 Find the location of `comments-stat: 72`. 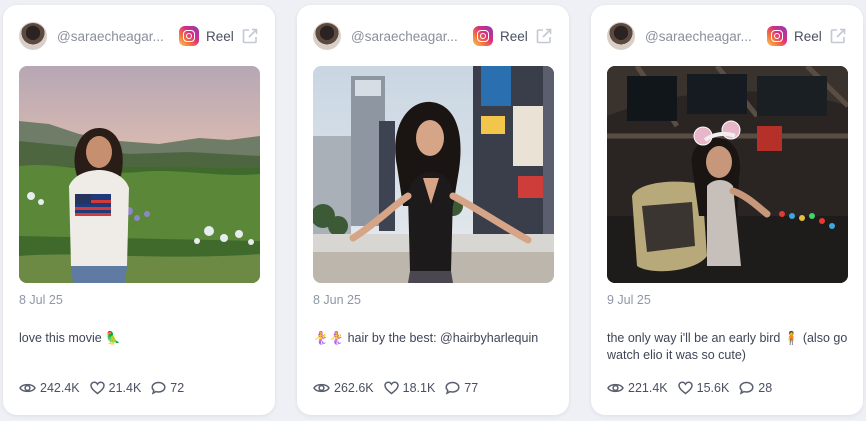

comments-stat: 72 is located at coordinates (167, 388).